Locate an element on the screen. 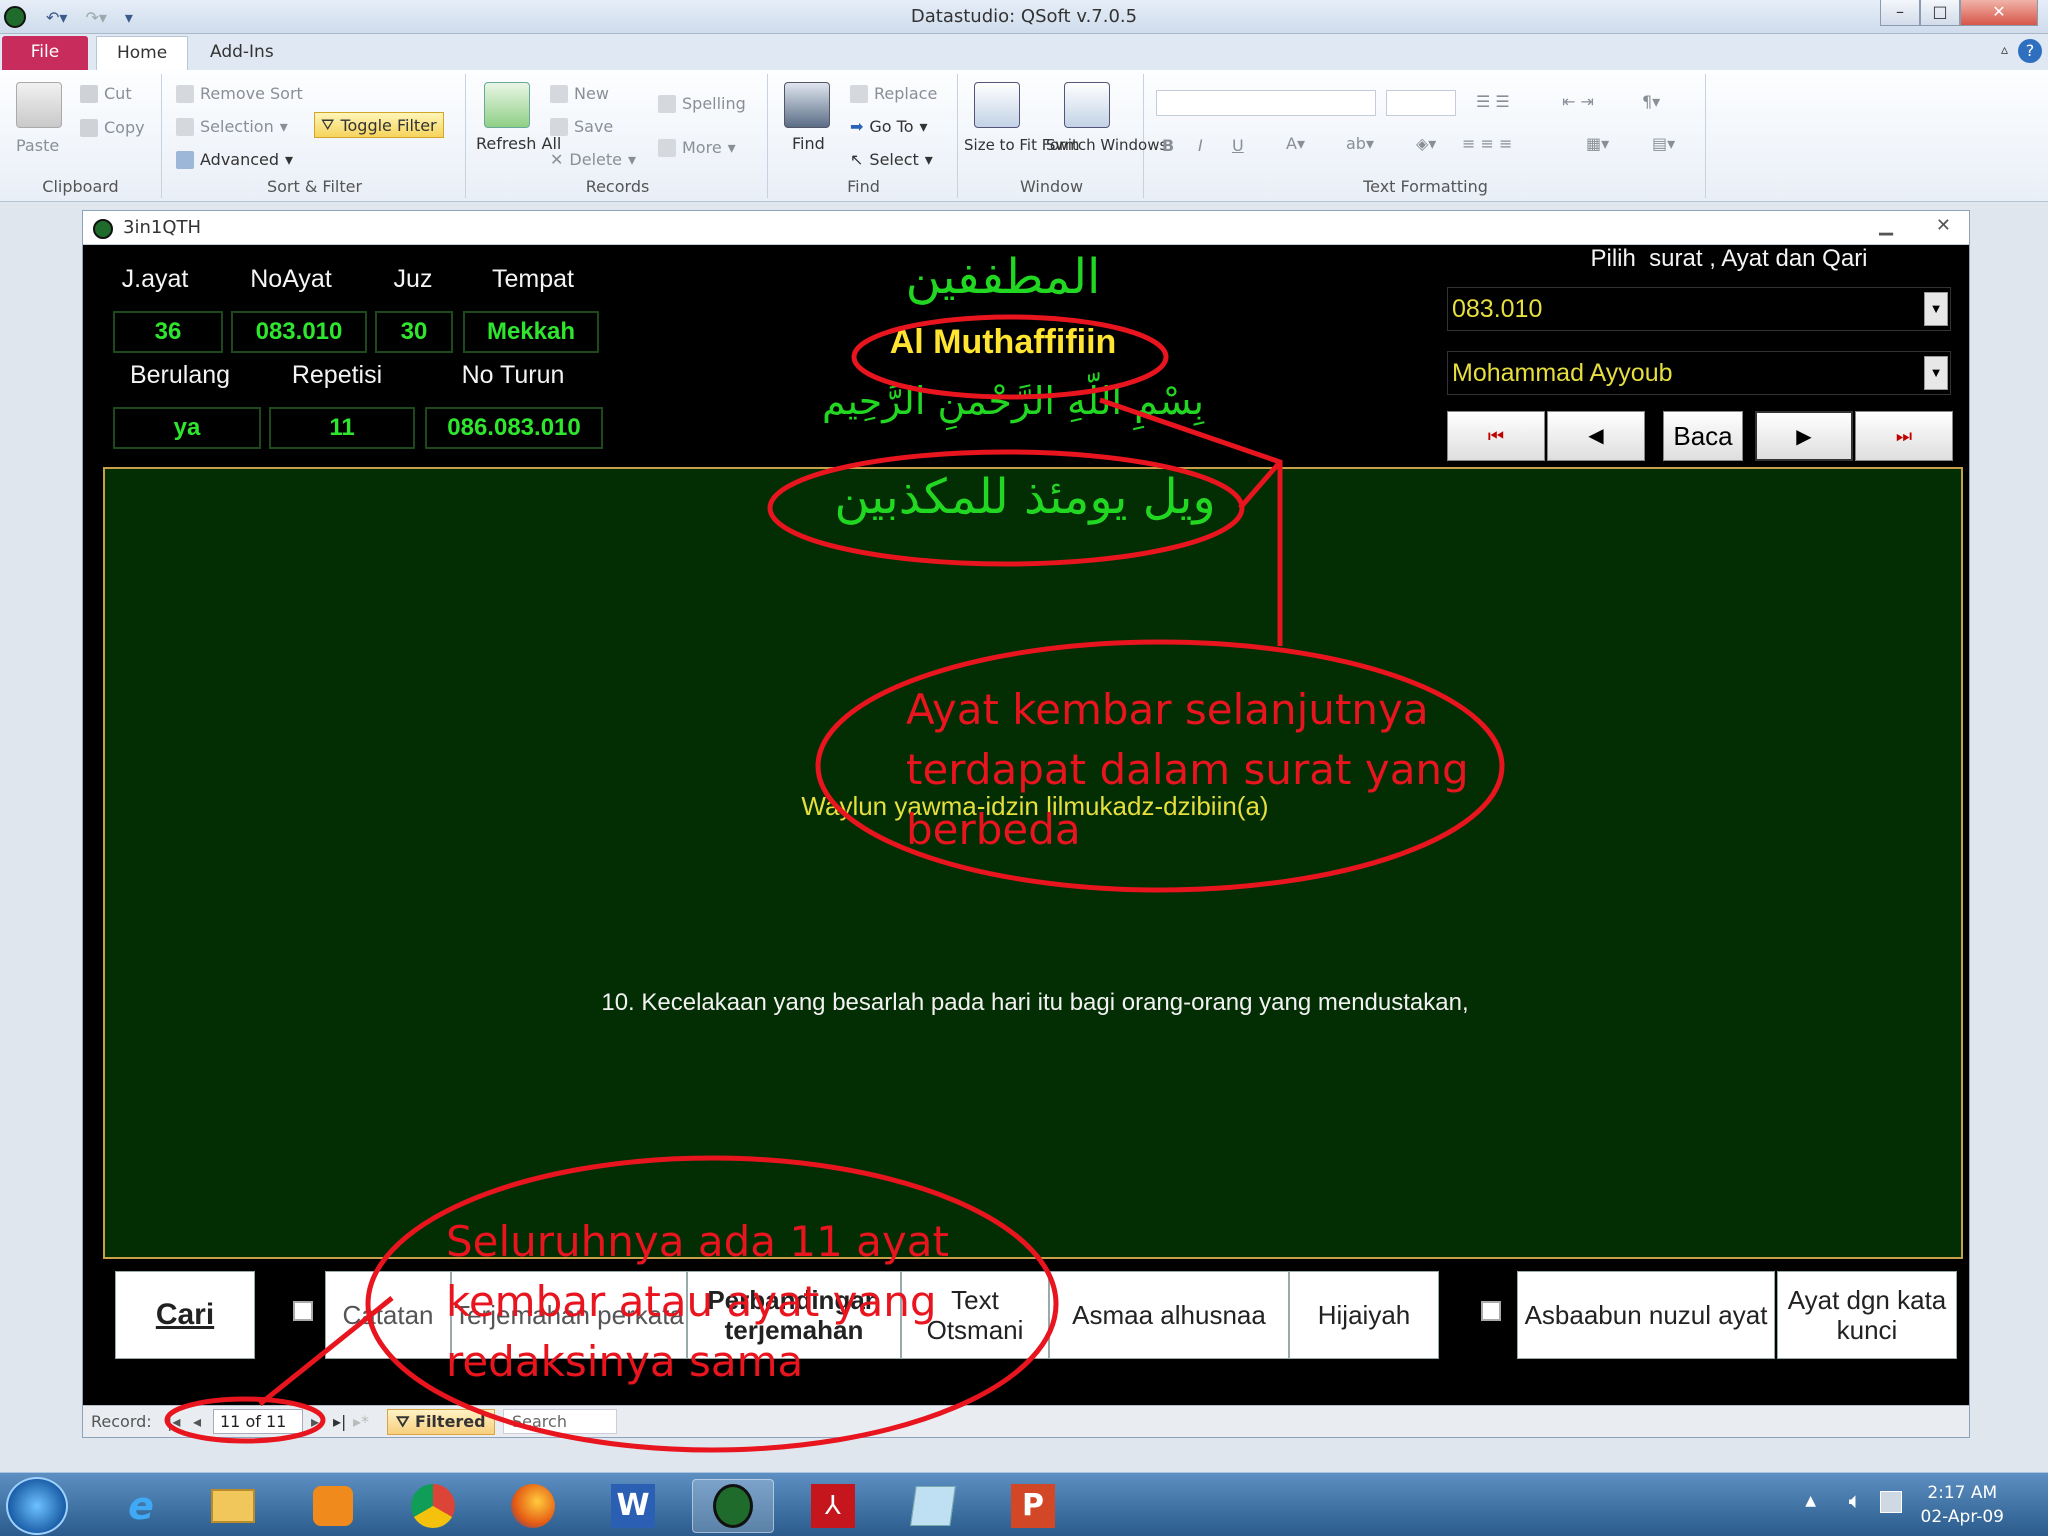 This screenshot has width=2048, height=1536. current-record-field: 11 of 11 is located at coordinates (258, 1421).